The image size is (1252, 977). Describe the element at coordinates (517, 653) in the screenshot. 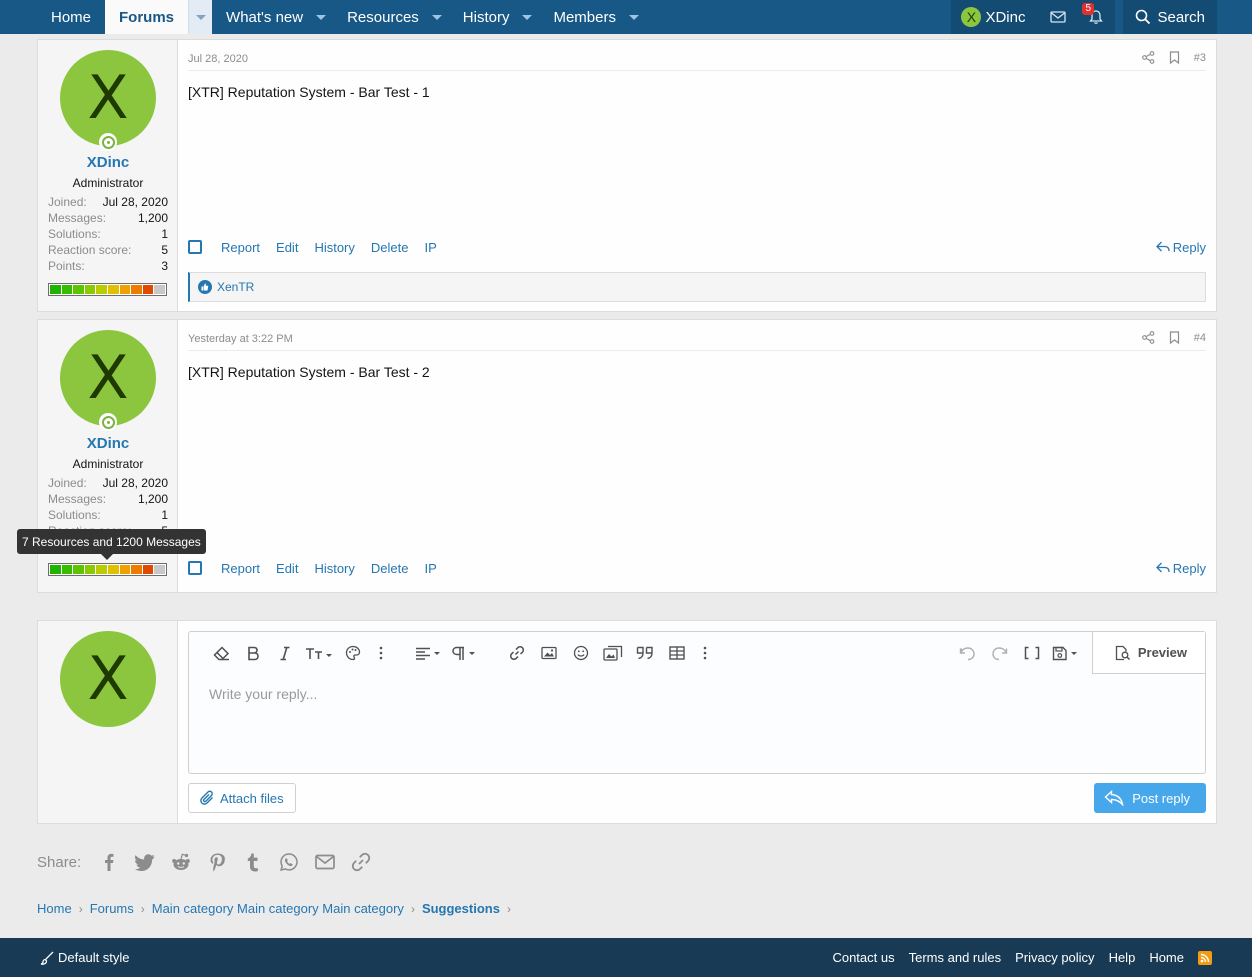

I see `insert-link-button` at that location.